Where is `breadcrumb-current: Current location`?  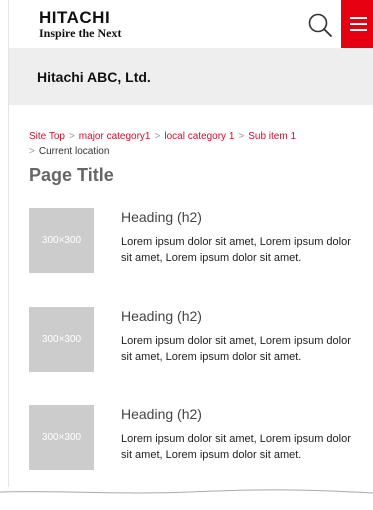 breadcrumb-current: Current location is located at coordinates (74, 151).